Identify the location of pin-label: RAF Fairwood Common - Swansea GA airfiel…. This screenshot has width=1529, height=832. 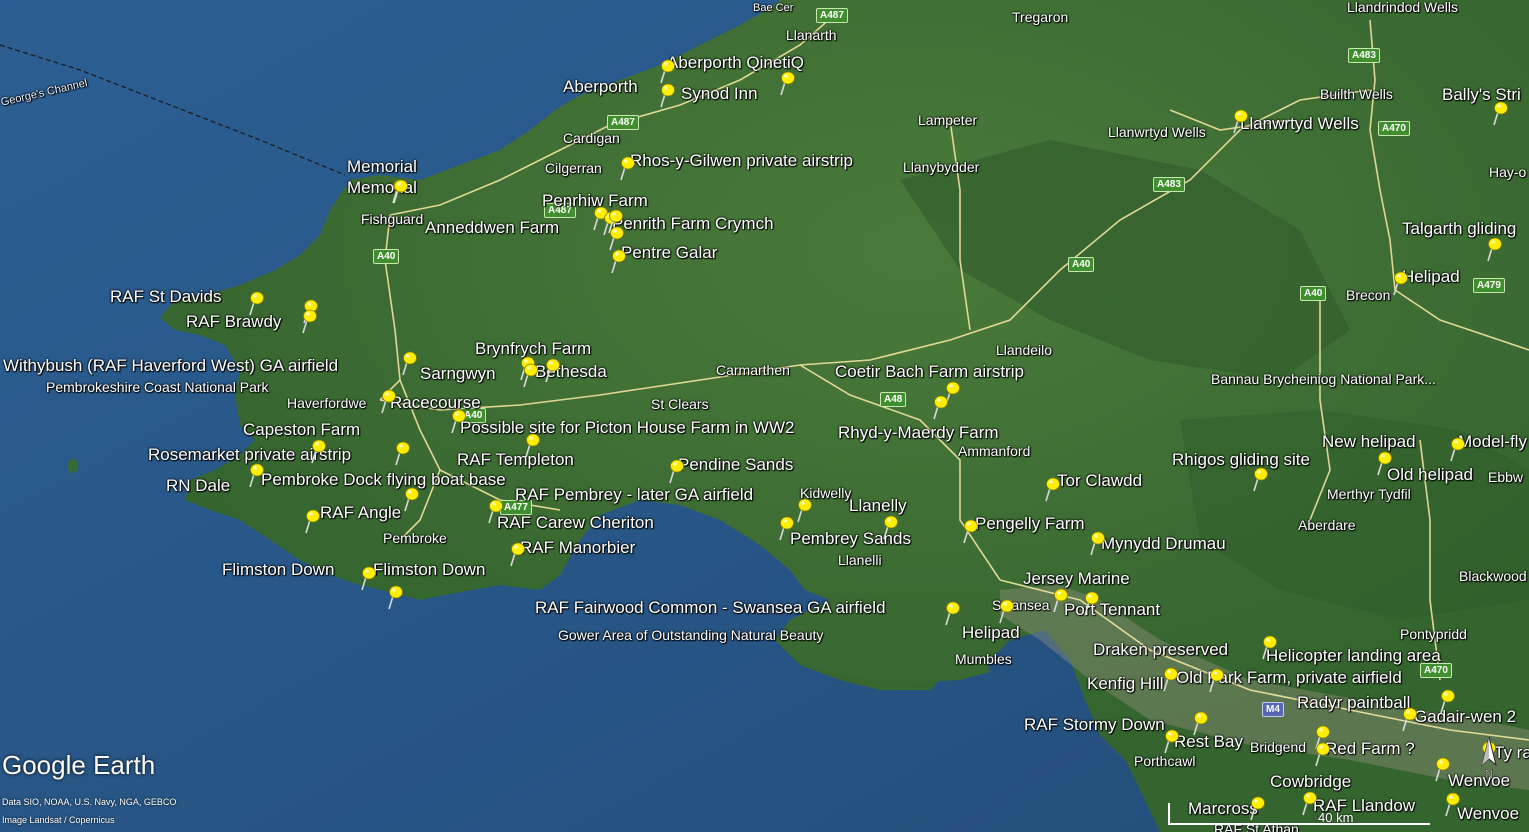
(710, 607).